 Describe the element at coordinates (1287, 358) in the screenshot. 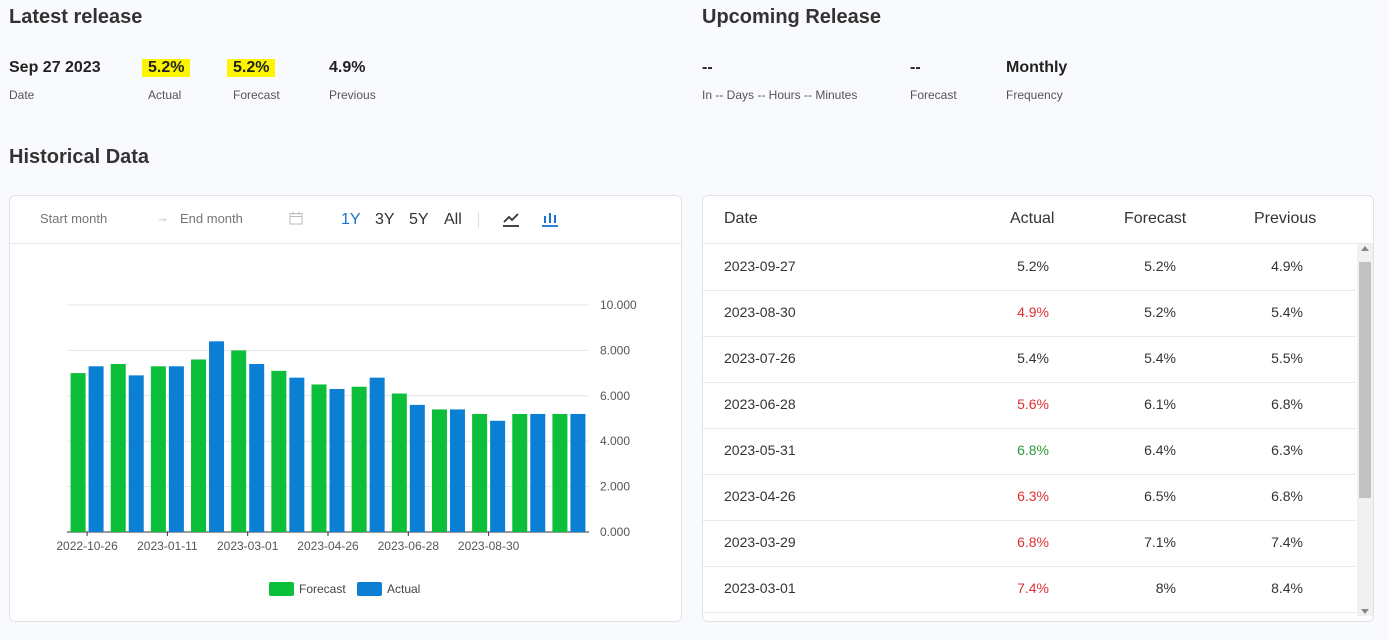

I see `cell-previous: 5.5%` at that location.